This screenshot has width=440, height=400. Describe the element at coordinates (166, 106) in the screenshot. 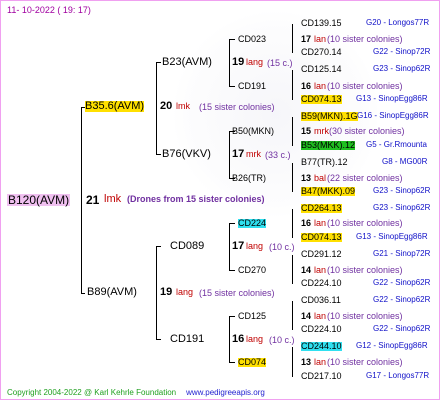

I see `gen1-count: 20` at that location.